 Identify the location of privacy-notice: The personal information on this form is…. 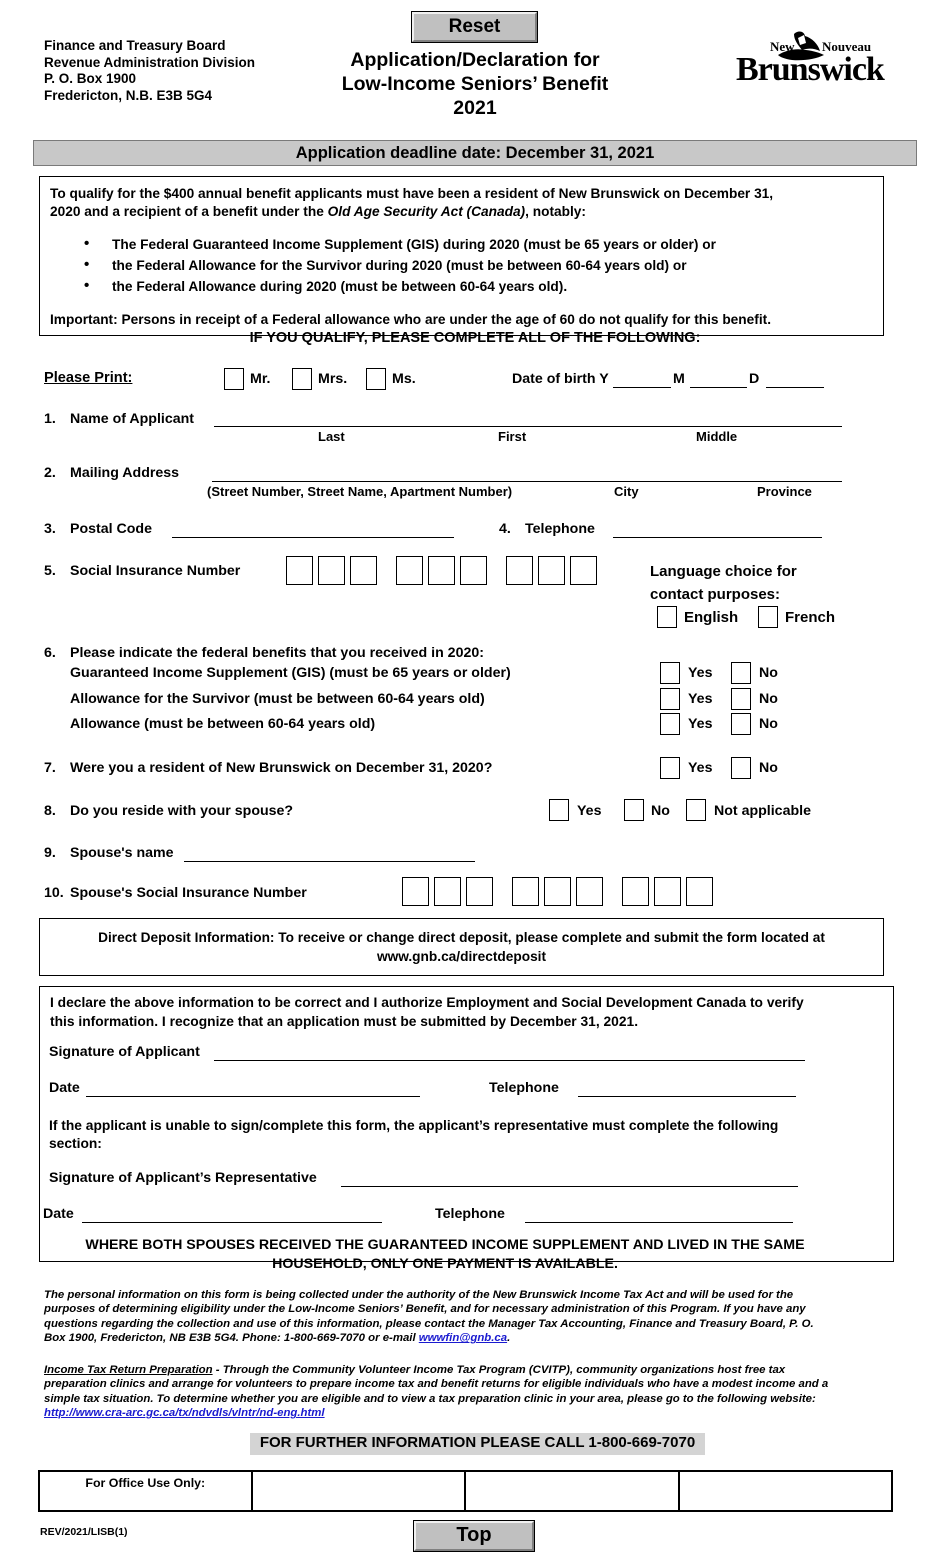
(474, 1317).